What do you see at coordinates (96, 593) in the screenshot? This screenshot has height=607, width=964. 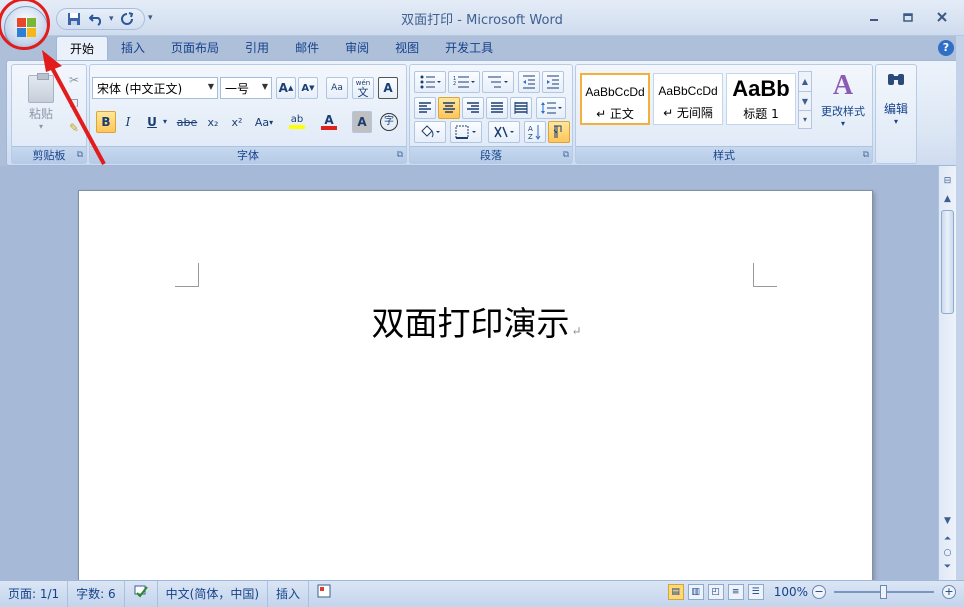 I see `status-words: 字数: 6` at bounding box center [96, 593].